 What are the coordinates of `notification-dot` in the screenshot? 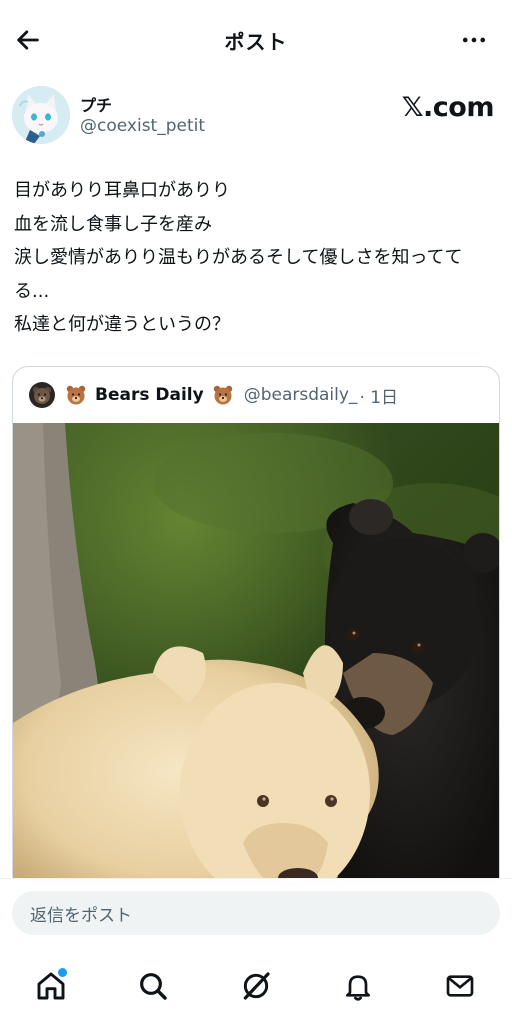 It's located at (62, 972).